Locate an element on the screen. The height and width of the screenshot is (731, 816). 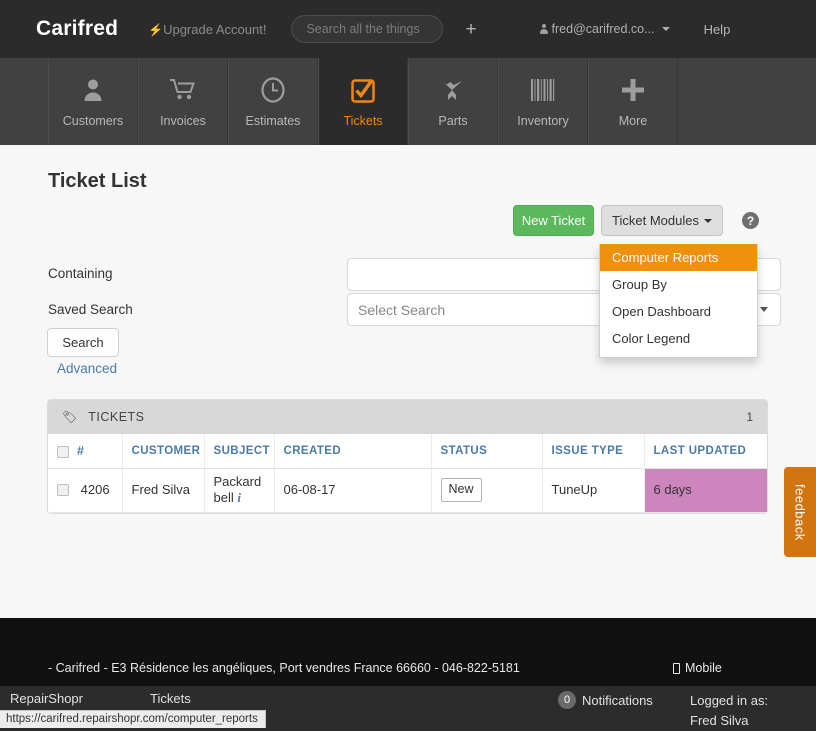
statusbar-app-name: RepairShopr is located at coordinates (46, 698).